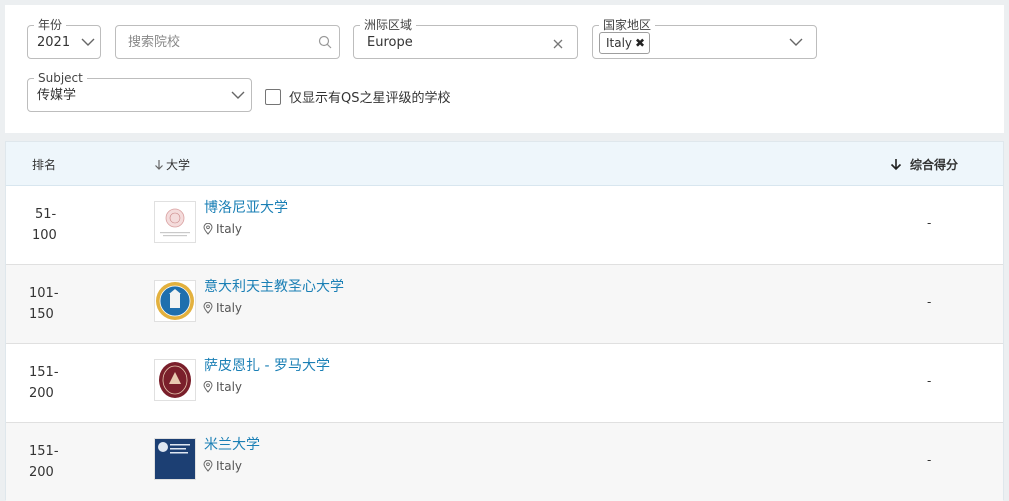 Image resolution: width=1009 pixels, height=501 pixels. I want to click on header-rank: 排名, so click(44, 164).